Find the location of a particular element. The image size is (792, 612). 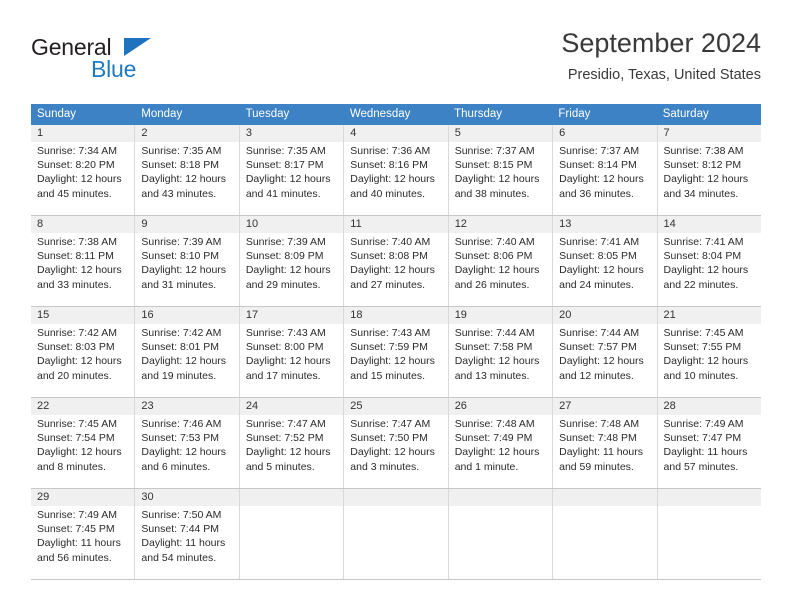

day-detail-line: and 8 minutes. is located at coordinates (71, 466).